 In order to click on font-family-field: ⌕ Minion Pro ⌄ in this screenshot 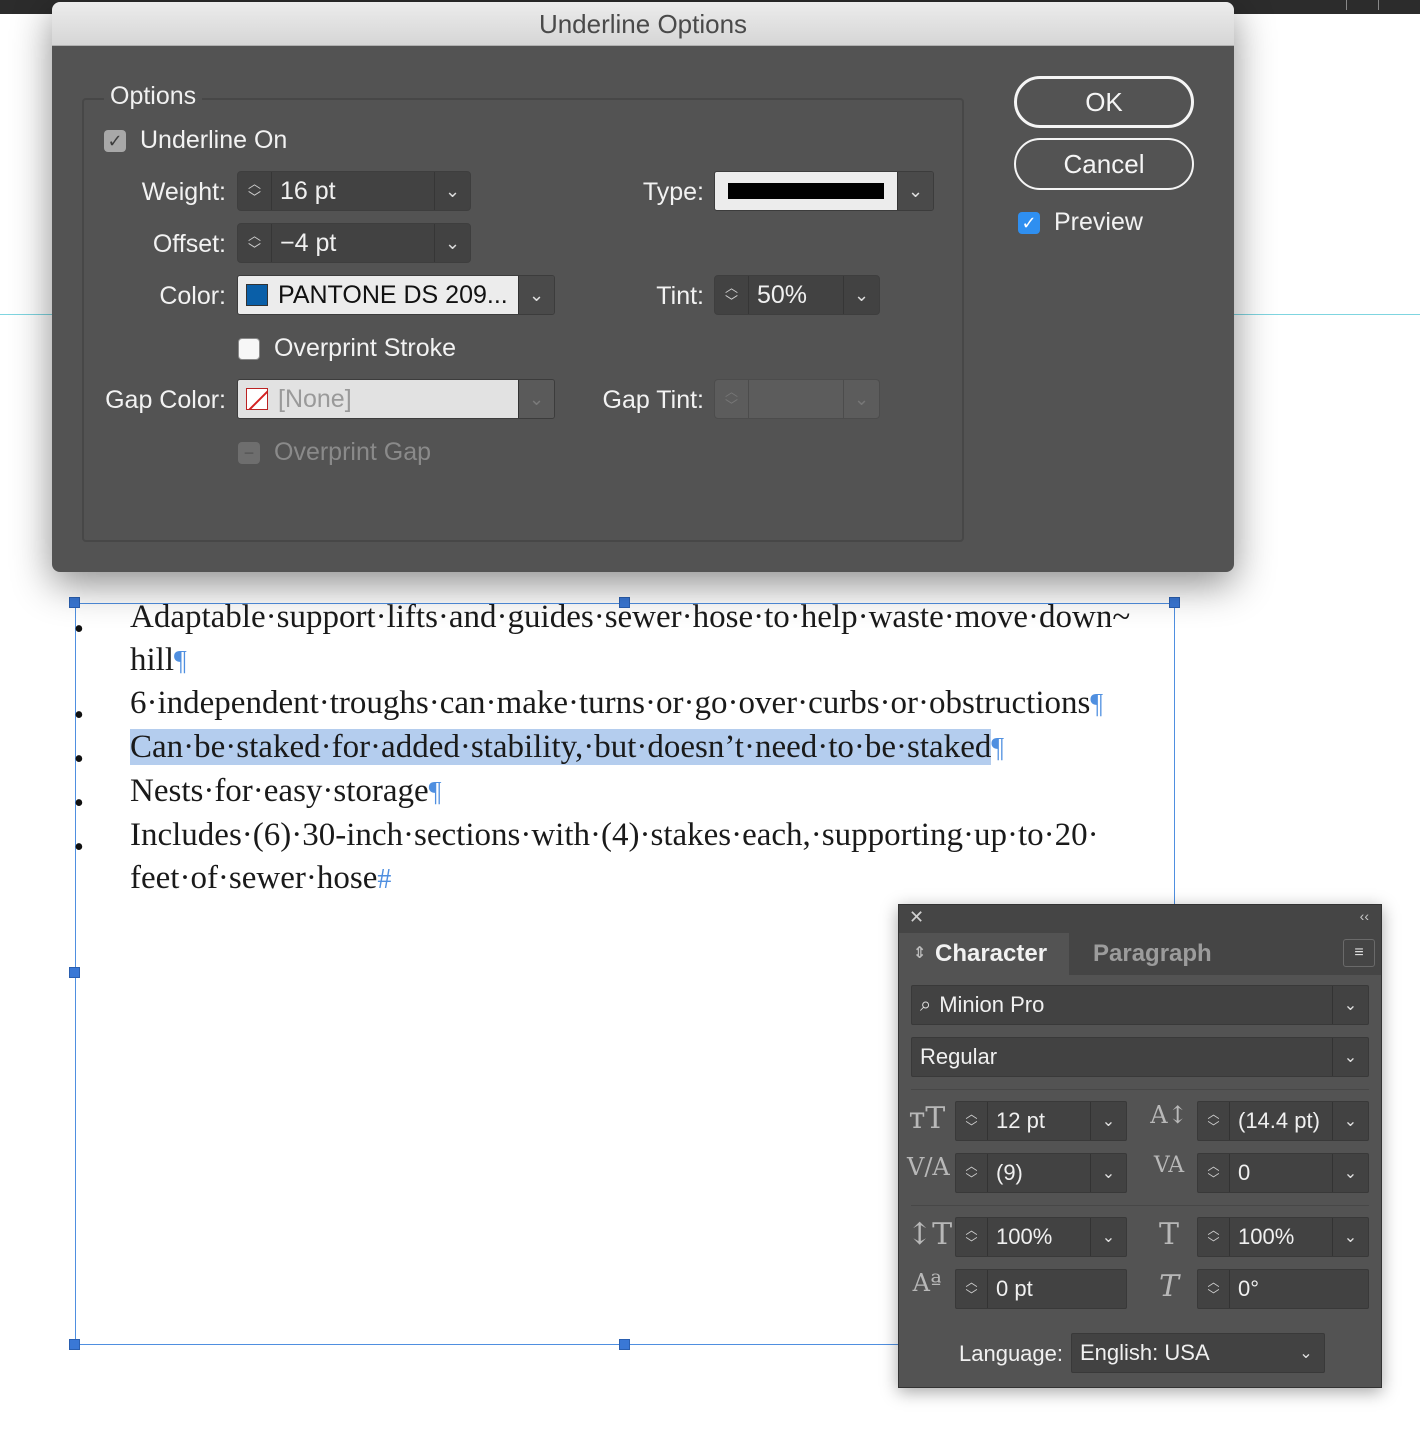, I will do `click(1140, 1005)`.